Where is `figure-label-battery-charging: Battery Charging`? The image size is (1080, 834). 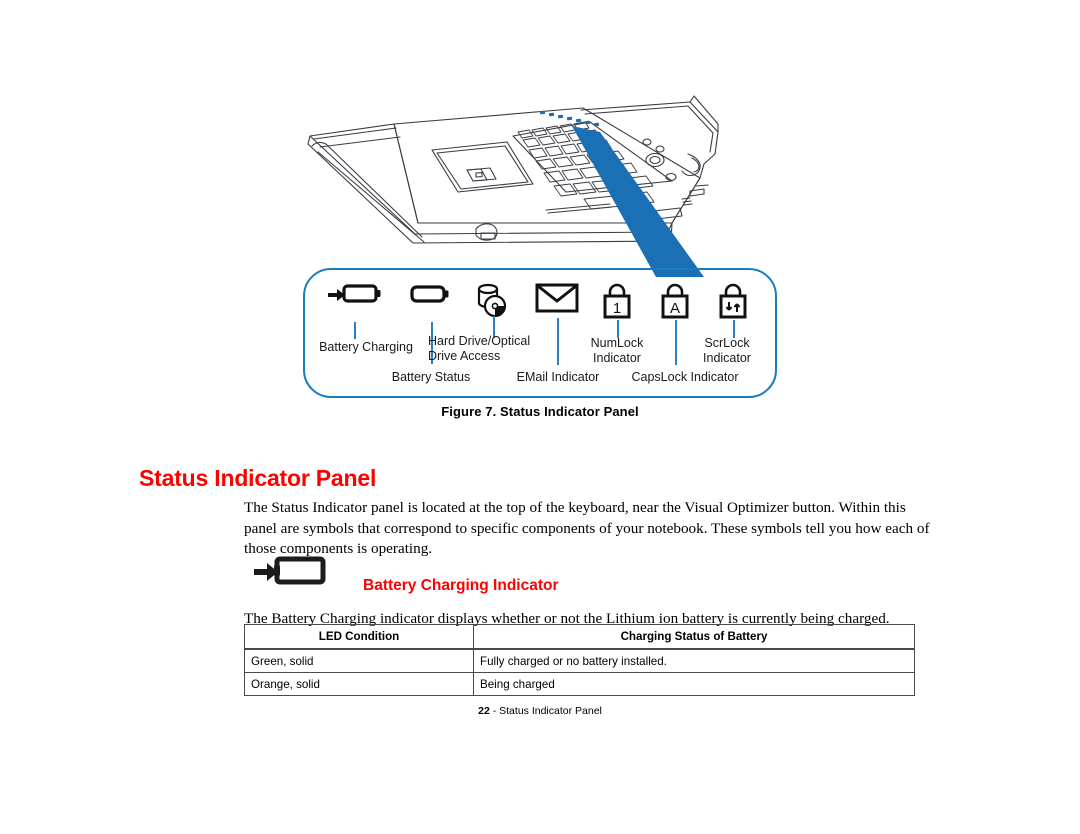 figure-label-battery-charging: Battery Charging is located at coordinates (366, 347).